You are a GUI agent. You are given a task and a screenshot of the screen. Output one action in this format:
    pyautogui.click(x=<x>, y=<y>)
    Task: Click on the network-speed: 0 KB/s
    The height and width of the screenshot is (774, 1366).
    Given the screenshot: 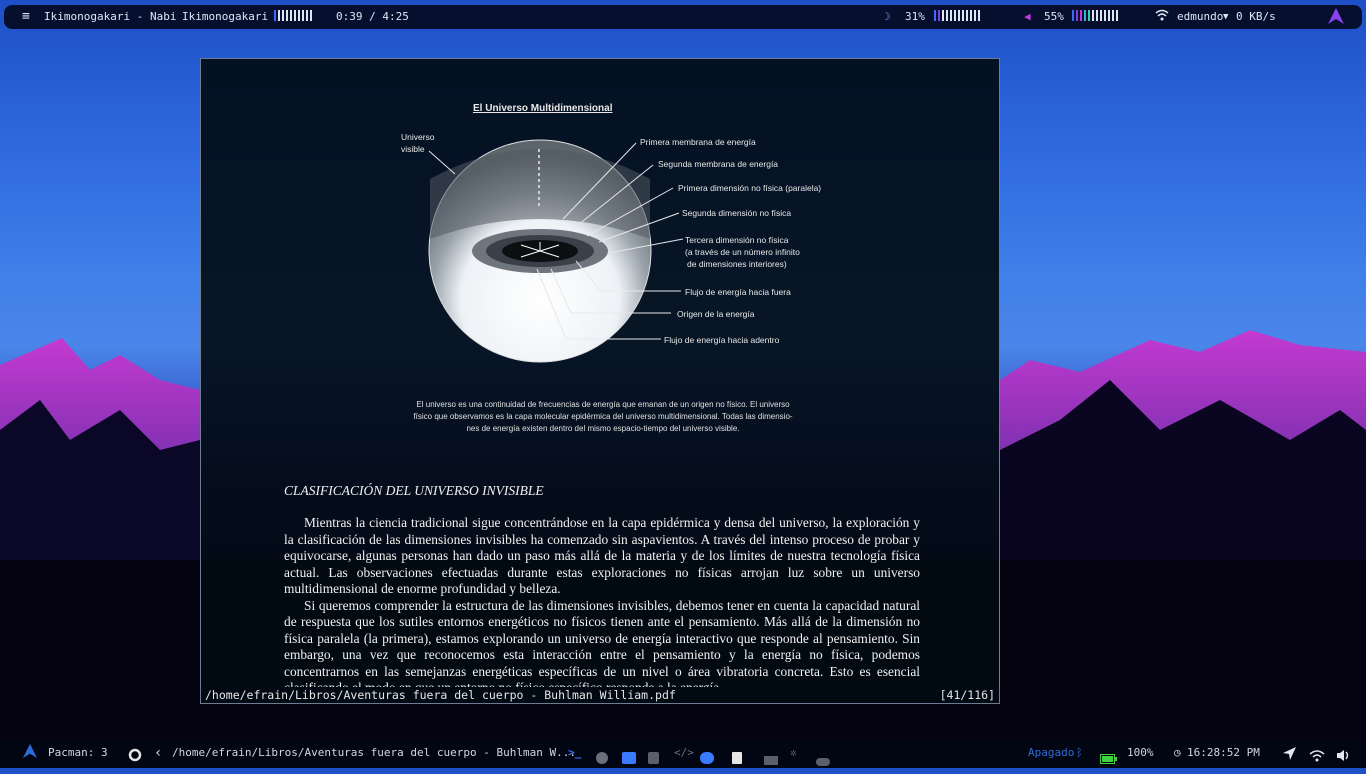 What is the action you would take?
    pyautogui.click(x=1256, y=16)
    